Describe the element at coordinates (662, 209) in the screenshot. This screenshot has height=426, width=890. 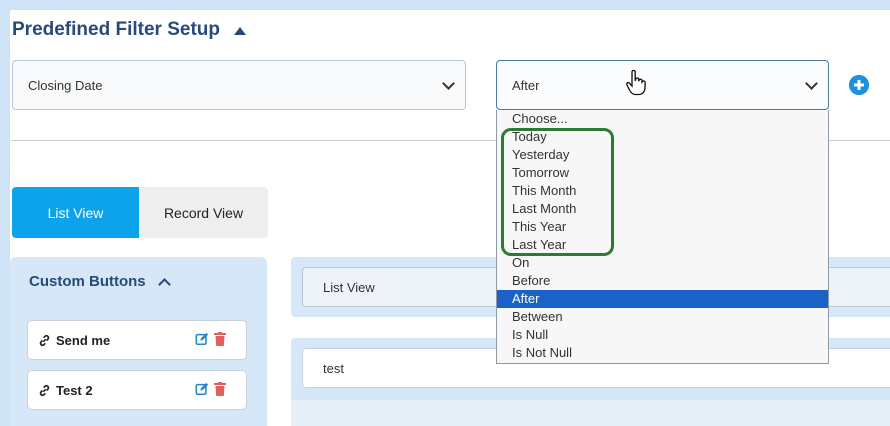
I see `dropdown-option: Last Month` at that location.